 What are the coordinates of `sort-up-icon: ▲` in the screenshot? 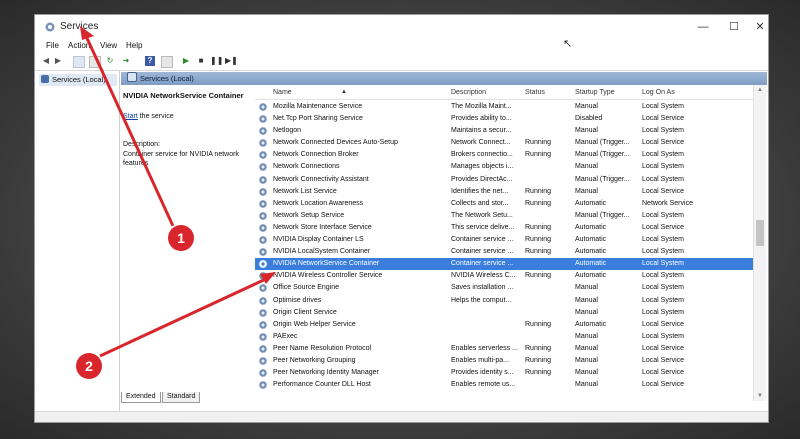 It's located at (344, 92).